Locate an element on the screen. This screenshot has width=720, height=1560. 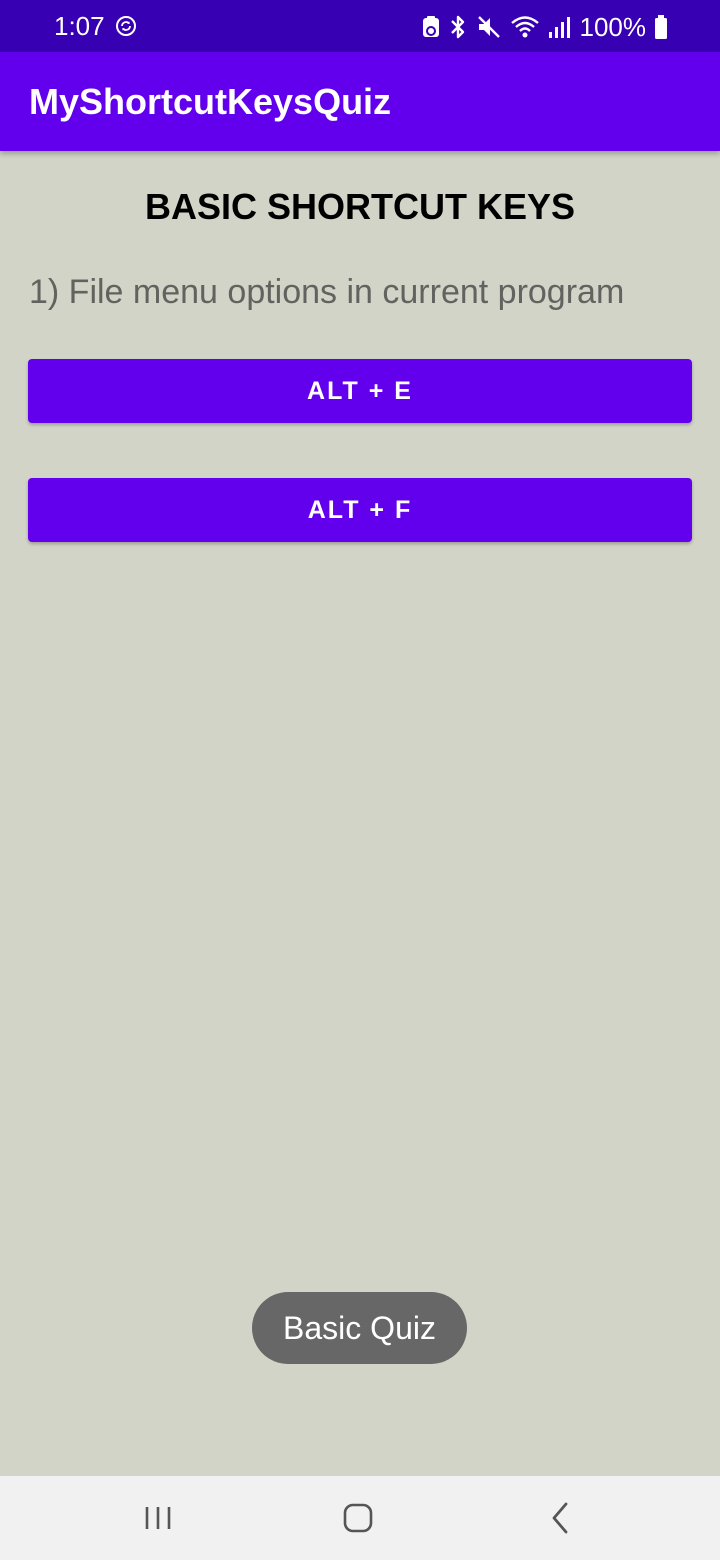
question-text: 1) File menu options in current program is located at coordinates (327, 292).